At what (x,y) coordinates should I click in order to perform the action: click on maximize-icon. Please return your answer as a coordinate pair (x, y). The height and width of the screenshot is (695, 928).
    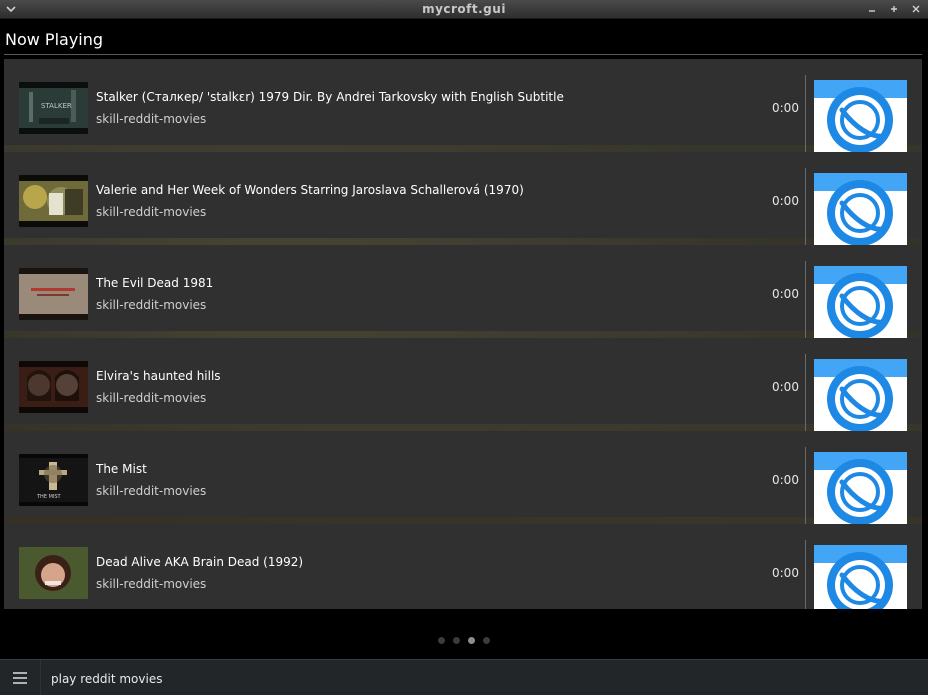
    Looking at the image, I should click on (894, 9).